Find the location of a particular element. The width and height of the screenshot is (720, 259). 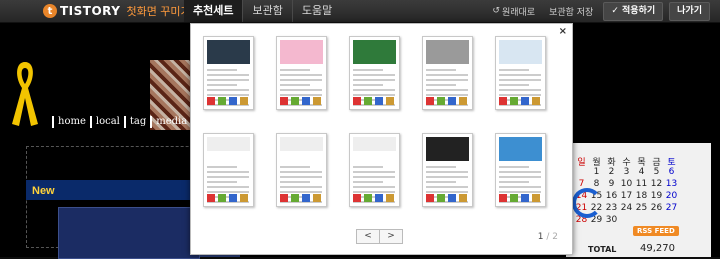

tab-help: 도움말 is located at coordinates (317, 11).